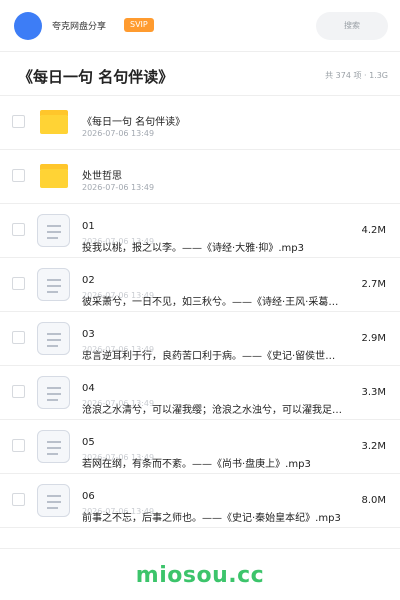 This screenshot has width=400, height=600. What do you see at coordinates (373, 284) in the screenshot?
I see `item-size: 2.7M` at bounding box center [373, 284].